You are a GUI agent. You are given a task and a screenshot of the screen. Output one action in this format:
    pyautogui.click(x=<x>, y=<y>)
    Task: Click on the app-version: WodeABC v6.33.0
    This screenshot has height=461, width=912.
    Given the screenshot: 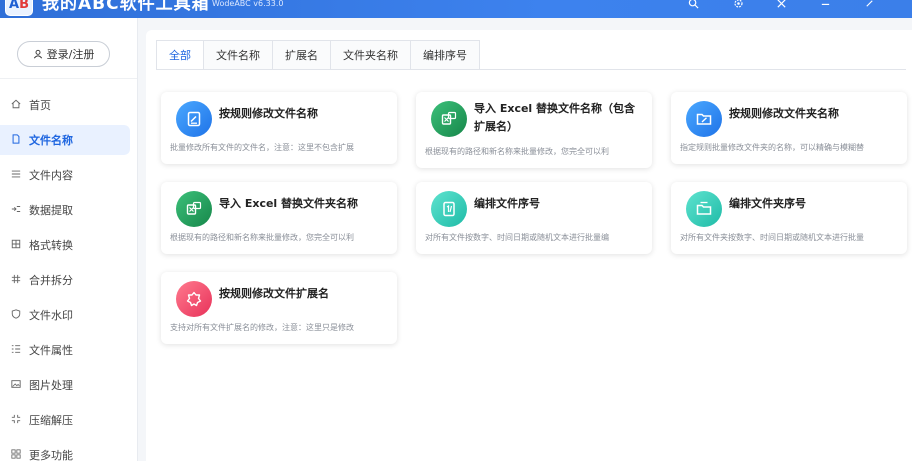 What is the action you would take?
    pyautogui.click(x=248, y=4)
    